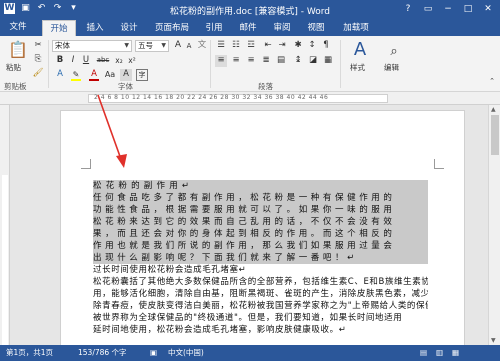 Image resolution: width=500 pixels, height=361 pixels. I want to click on highlight-color-swatch, so click(76, 80).